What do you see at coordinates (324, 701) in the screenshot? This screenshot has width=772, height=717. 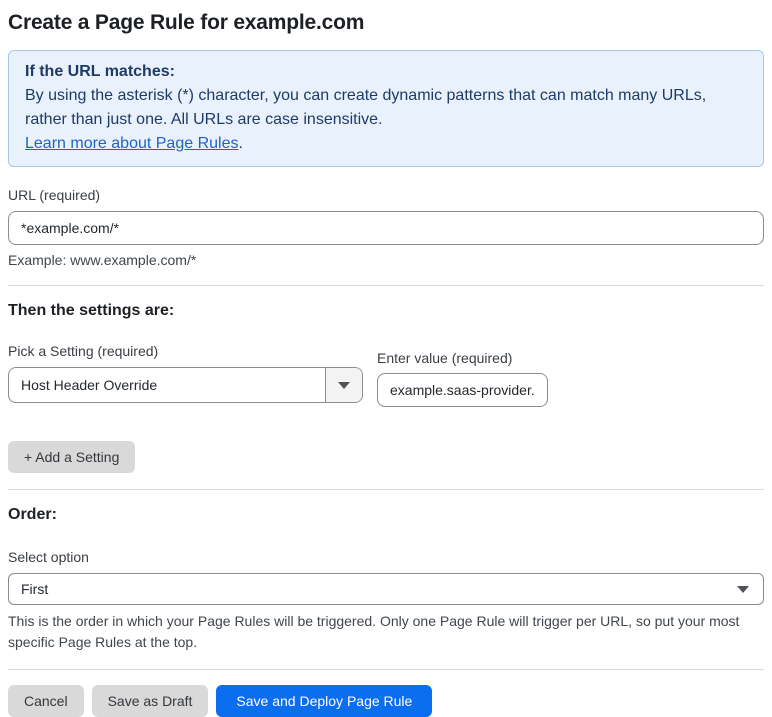 I see `save-and-deploy-button: Save and Deploy Page Rule` at bounding box center [324, 701].